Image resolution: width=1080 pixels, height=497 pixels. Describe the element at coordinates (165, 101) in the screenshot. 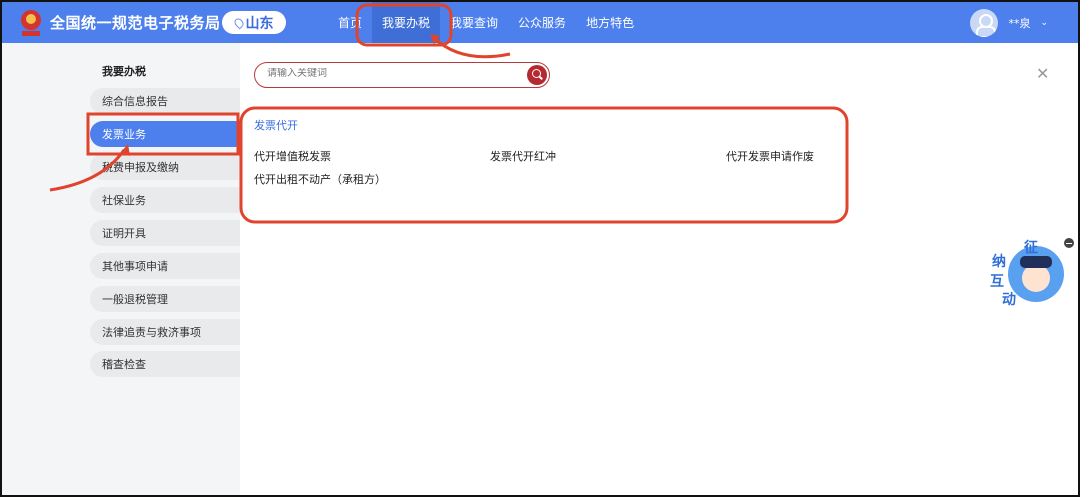

I see `sidebar-item-info-report: 综合信息报告` at that location.